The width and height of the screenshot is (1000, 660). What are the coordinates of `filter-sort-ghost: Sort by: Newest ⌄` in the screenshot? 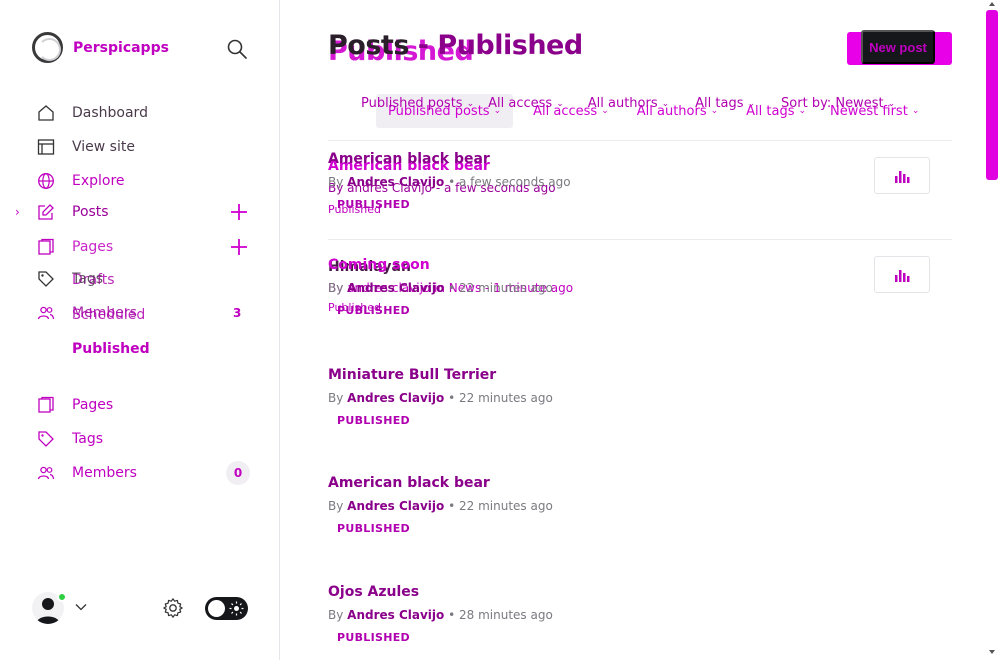 It's located at (838, 103).